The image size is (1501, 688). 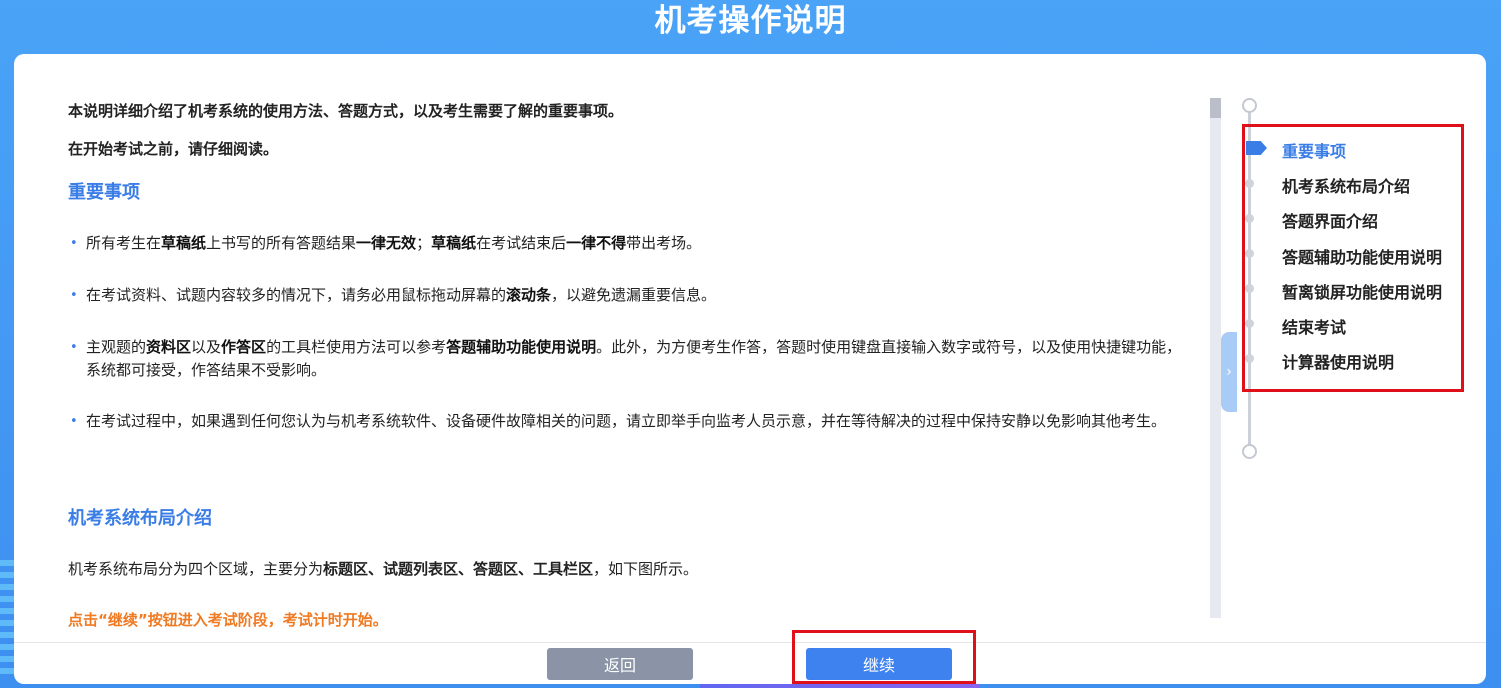 What do you see at coordinates (1249, 451) in the screenshot?
I see `timeline-end-cap` at bounding box center [1249, 451].